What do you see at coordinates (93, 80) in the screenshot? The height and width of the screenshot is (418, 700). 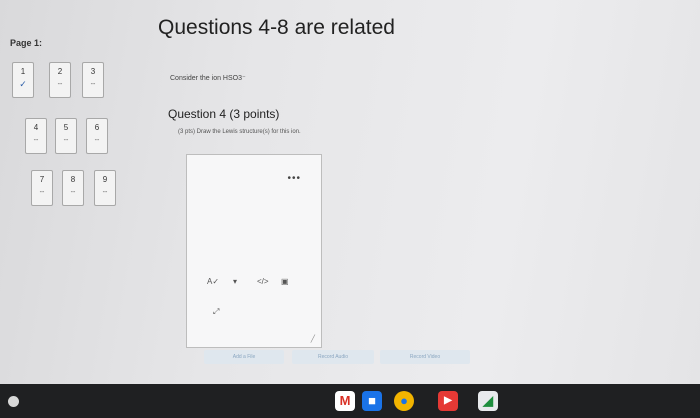 I see `nav-question-3: 3 --` at bounding box center [93, 80].